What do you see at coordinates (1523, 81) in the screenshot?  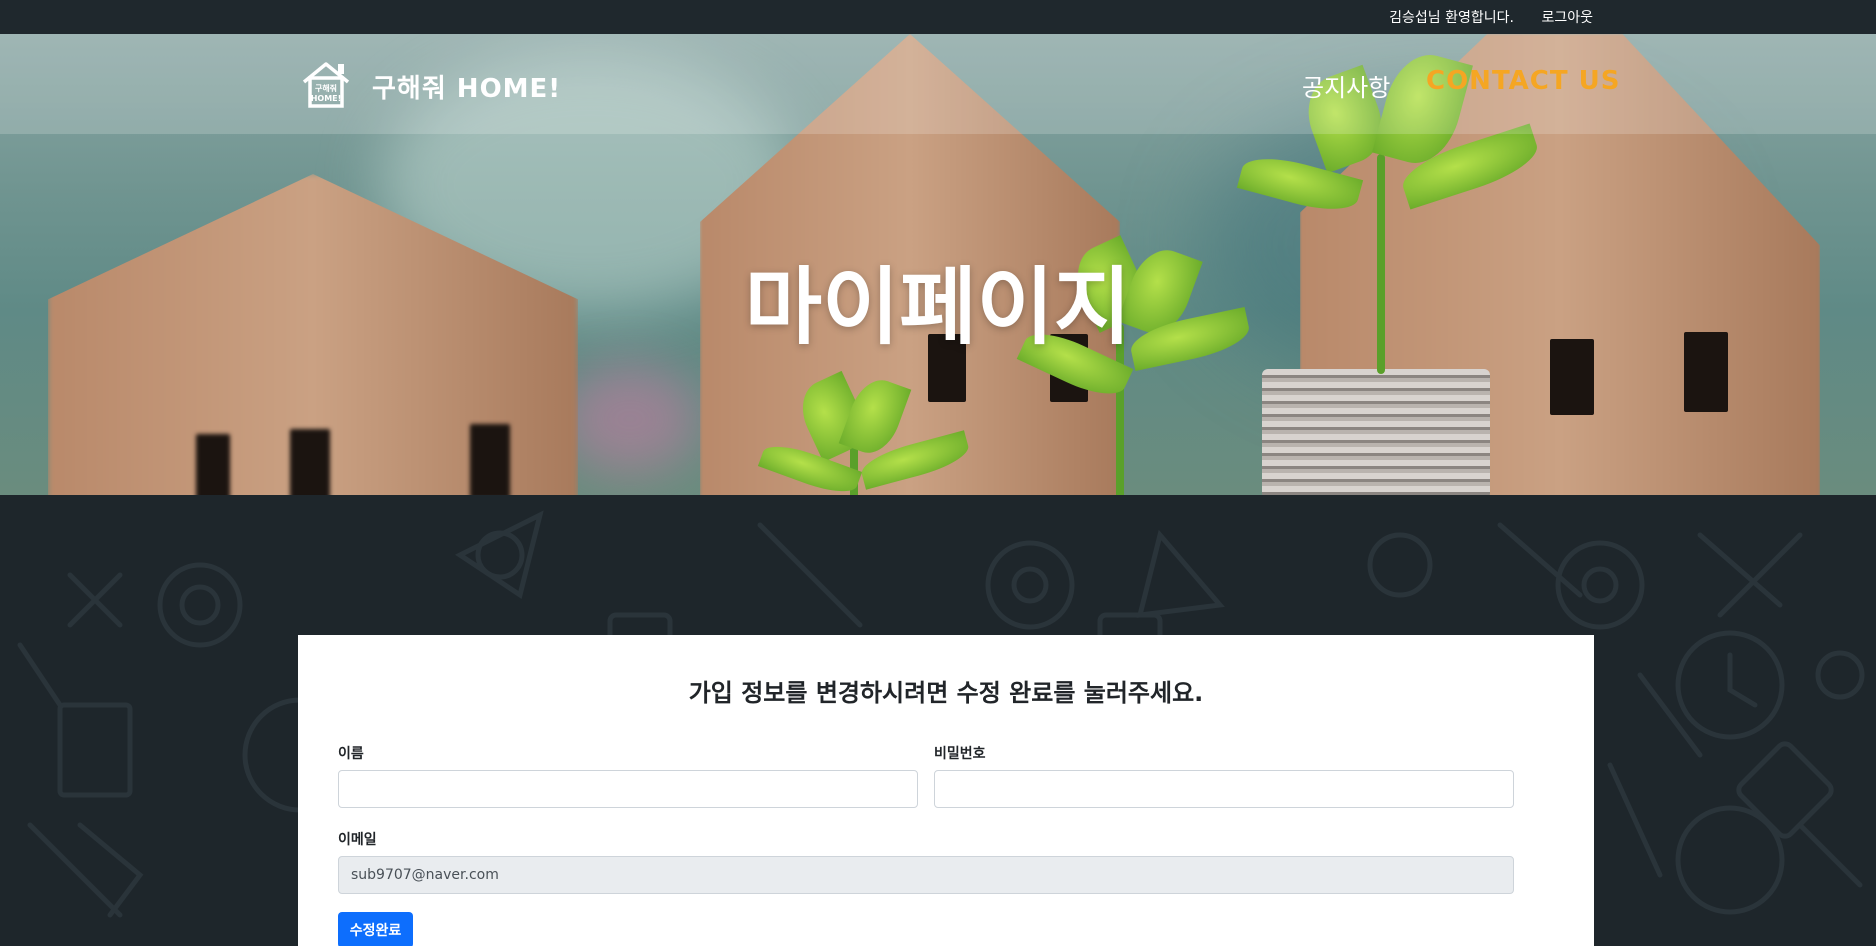 I see `nav-contact-link: CONTACT US` at bounding box center [1523, 81].